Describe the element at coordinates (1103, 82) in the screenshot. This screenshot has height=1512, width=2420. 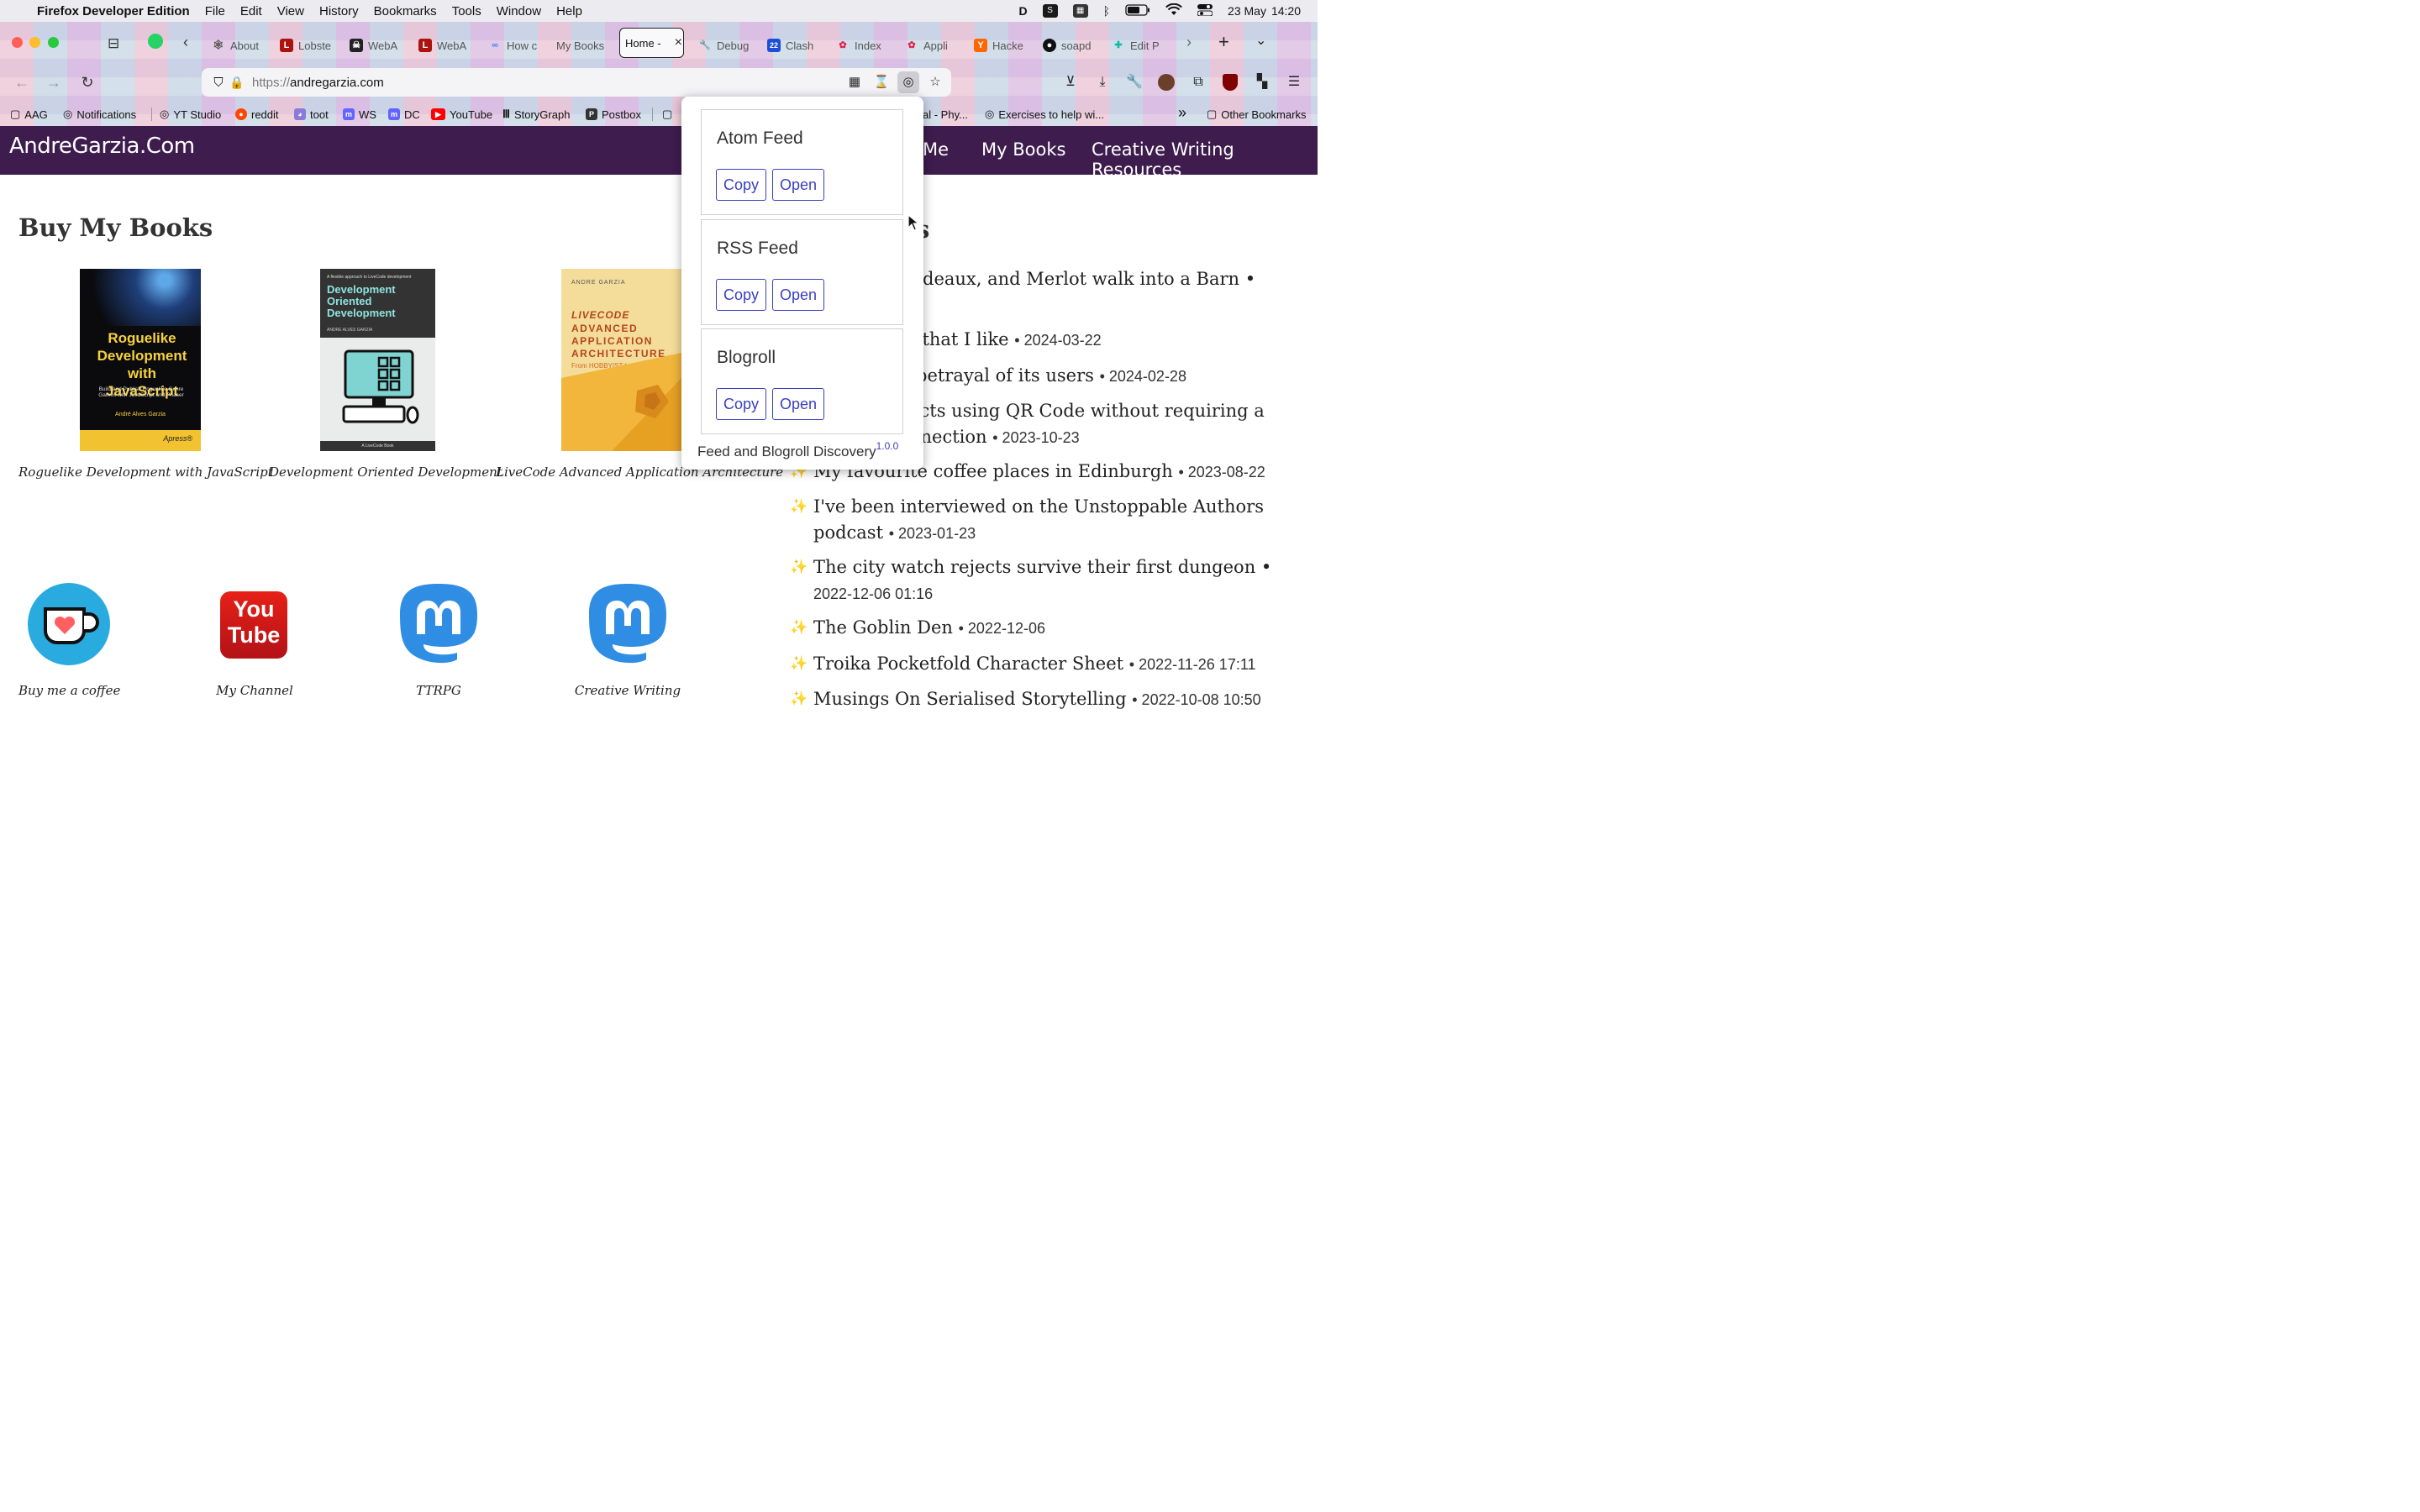
I see `downloads-icon: ⤓` at that location.